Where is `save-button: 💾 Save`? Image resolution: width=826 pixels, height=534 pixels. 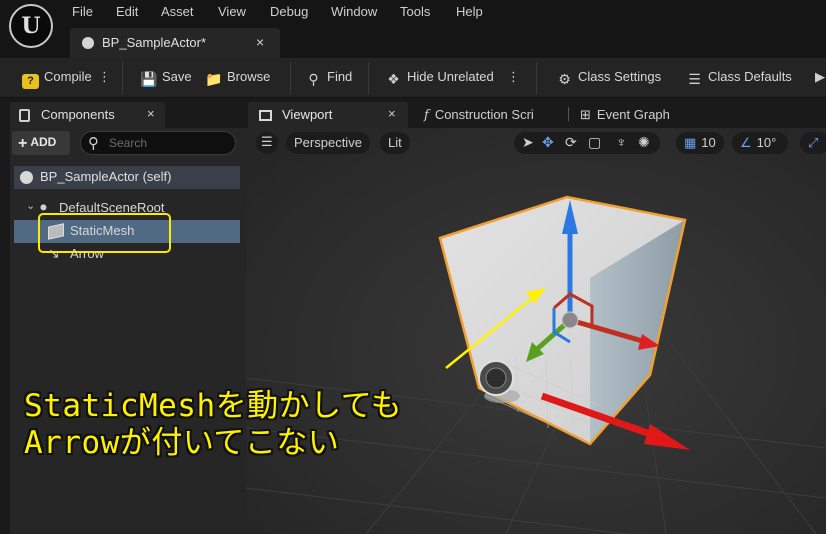 save-button: 💾 Save is located at coordinates (166, 78).